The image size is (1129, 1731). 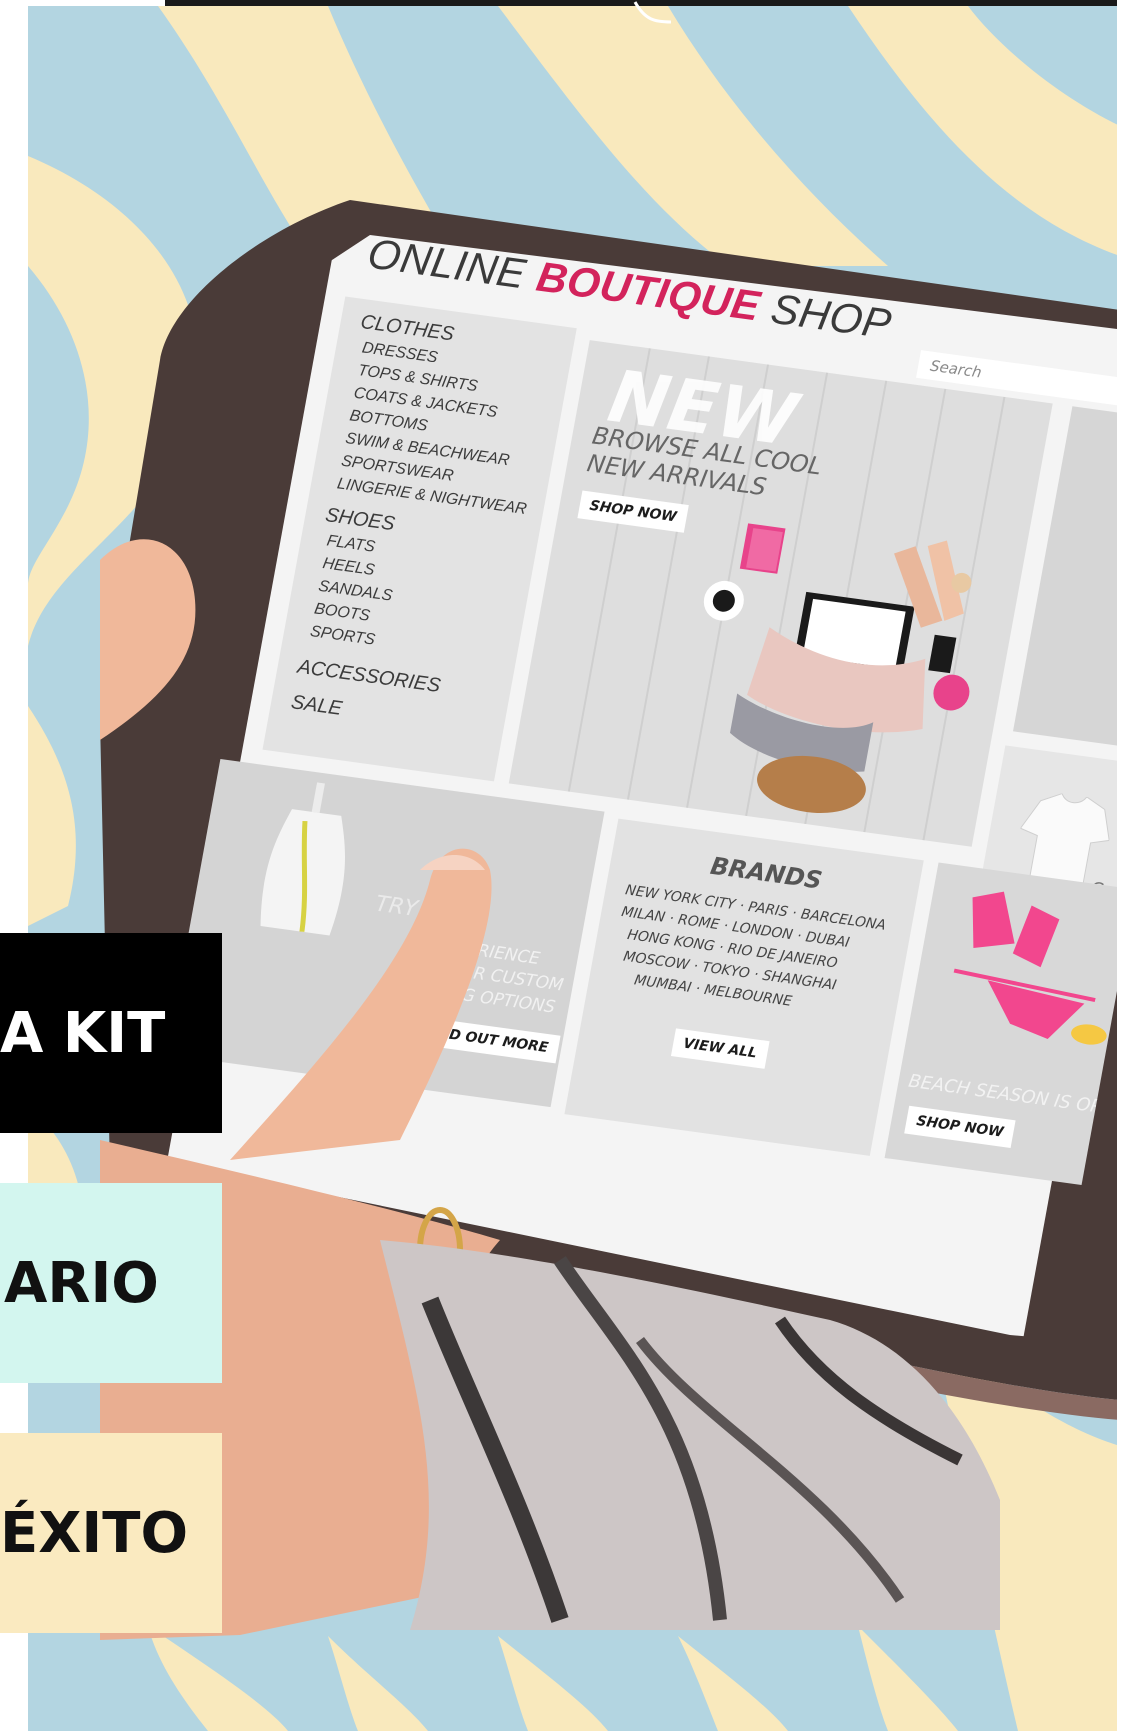 What do you see at coordinates (81, 1283) in the screenshot?
I see `ario-label: ARIO` at bounding box center [81, 1283].